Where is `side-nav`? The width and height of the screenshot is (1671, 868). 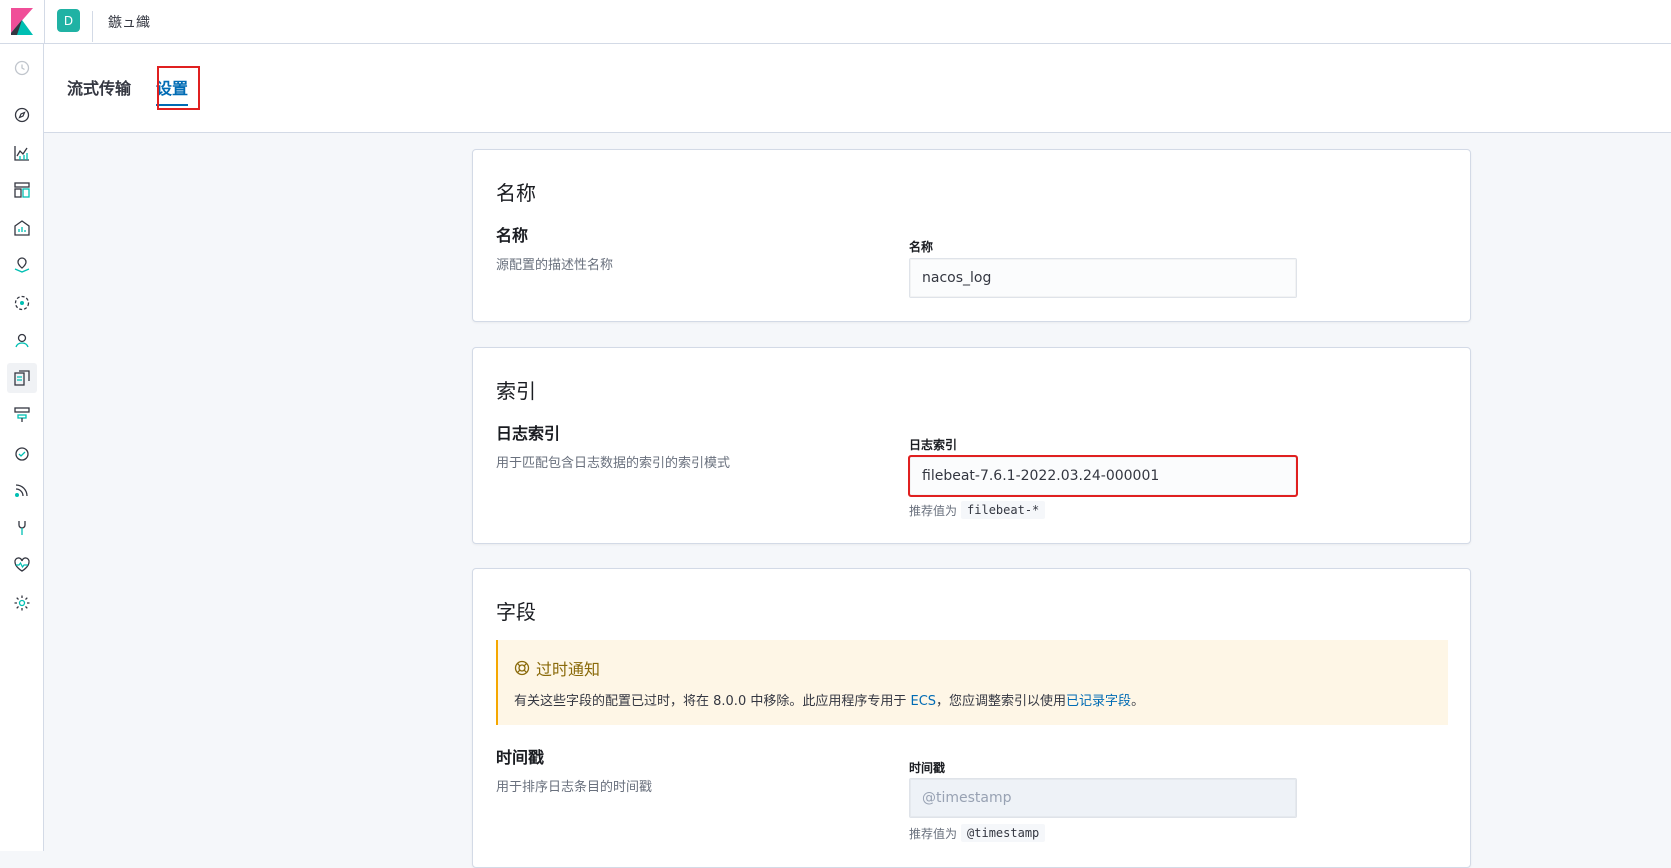
side-nav is located at coordinates (22, 447).